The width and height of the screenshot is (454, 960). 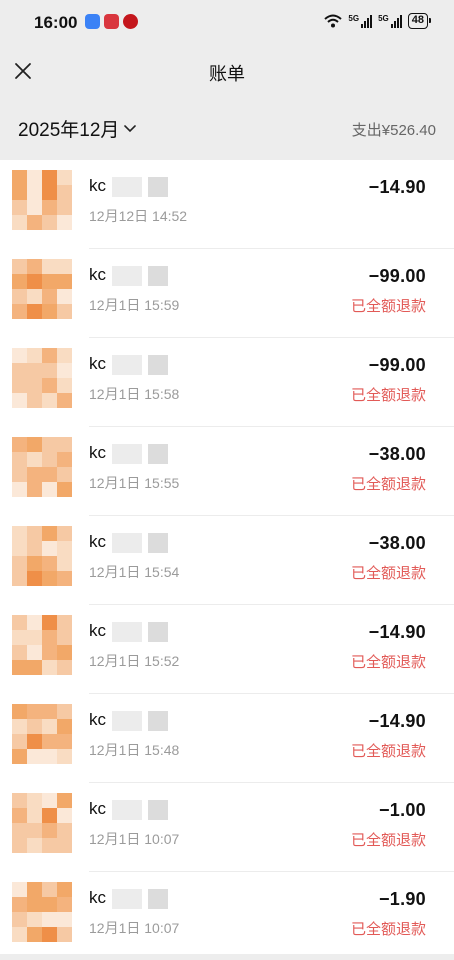 What do you see at coordinates (134, 305) in the screenshot?
I see `transaction-time: 12月1日 15:59` at bounding box center [134, 305].